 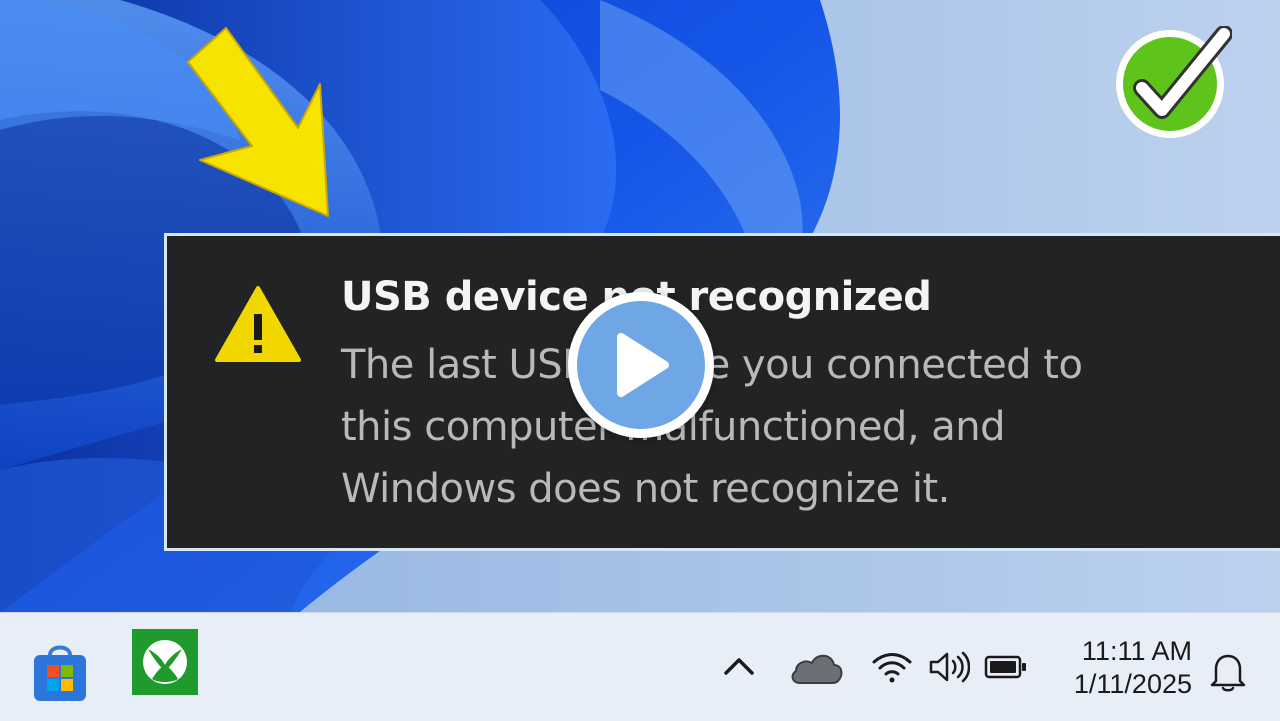 I want to click on play-icon, so click(x=641, y=365).